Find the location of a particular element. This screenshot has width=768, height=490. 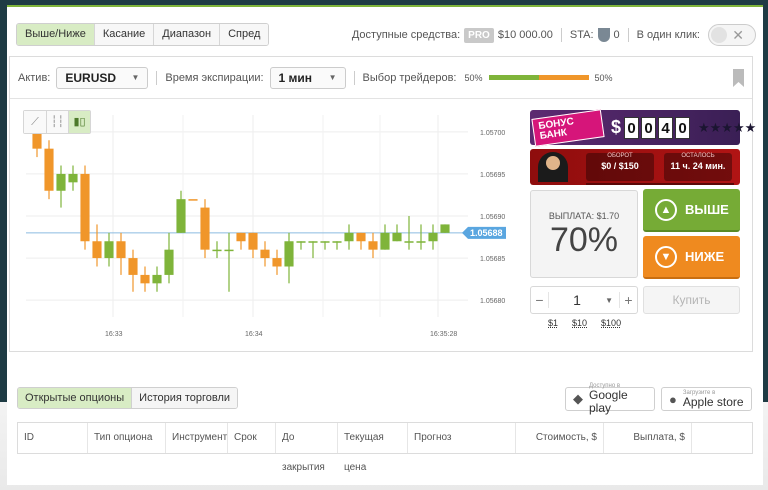

bookmark-icon is located at coordinates (738, 78).